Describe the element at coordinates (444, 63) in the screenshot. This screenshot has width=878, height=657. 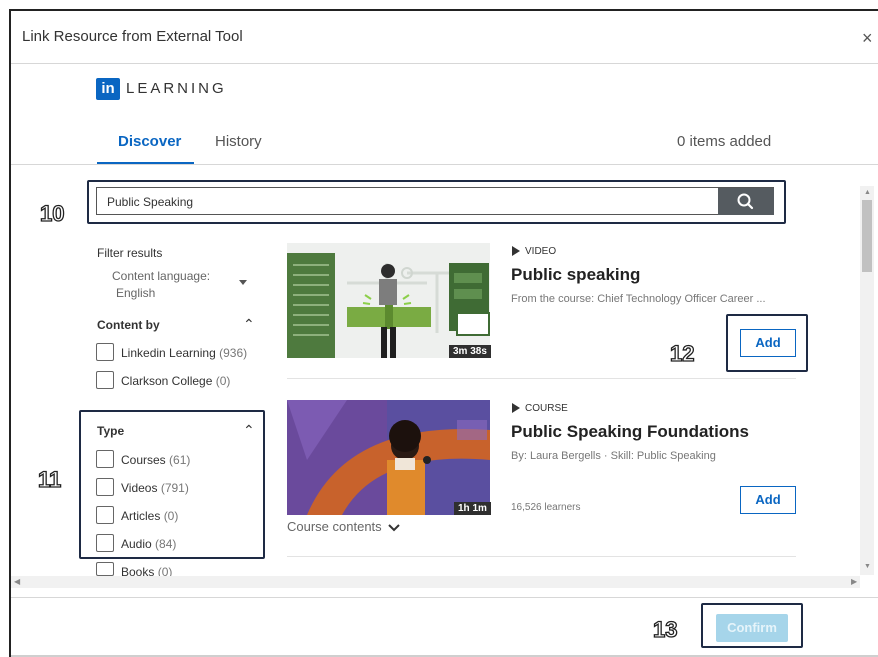
I see `header-divider` at that location.